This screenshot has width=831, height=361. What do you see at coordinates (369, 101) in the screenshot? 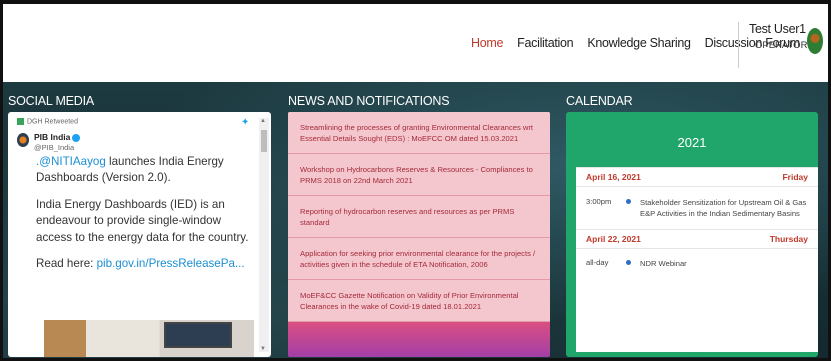
I see `news-title: NEWS AND NOTIFICATIONS` at bounding box center [369, 101].